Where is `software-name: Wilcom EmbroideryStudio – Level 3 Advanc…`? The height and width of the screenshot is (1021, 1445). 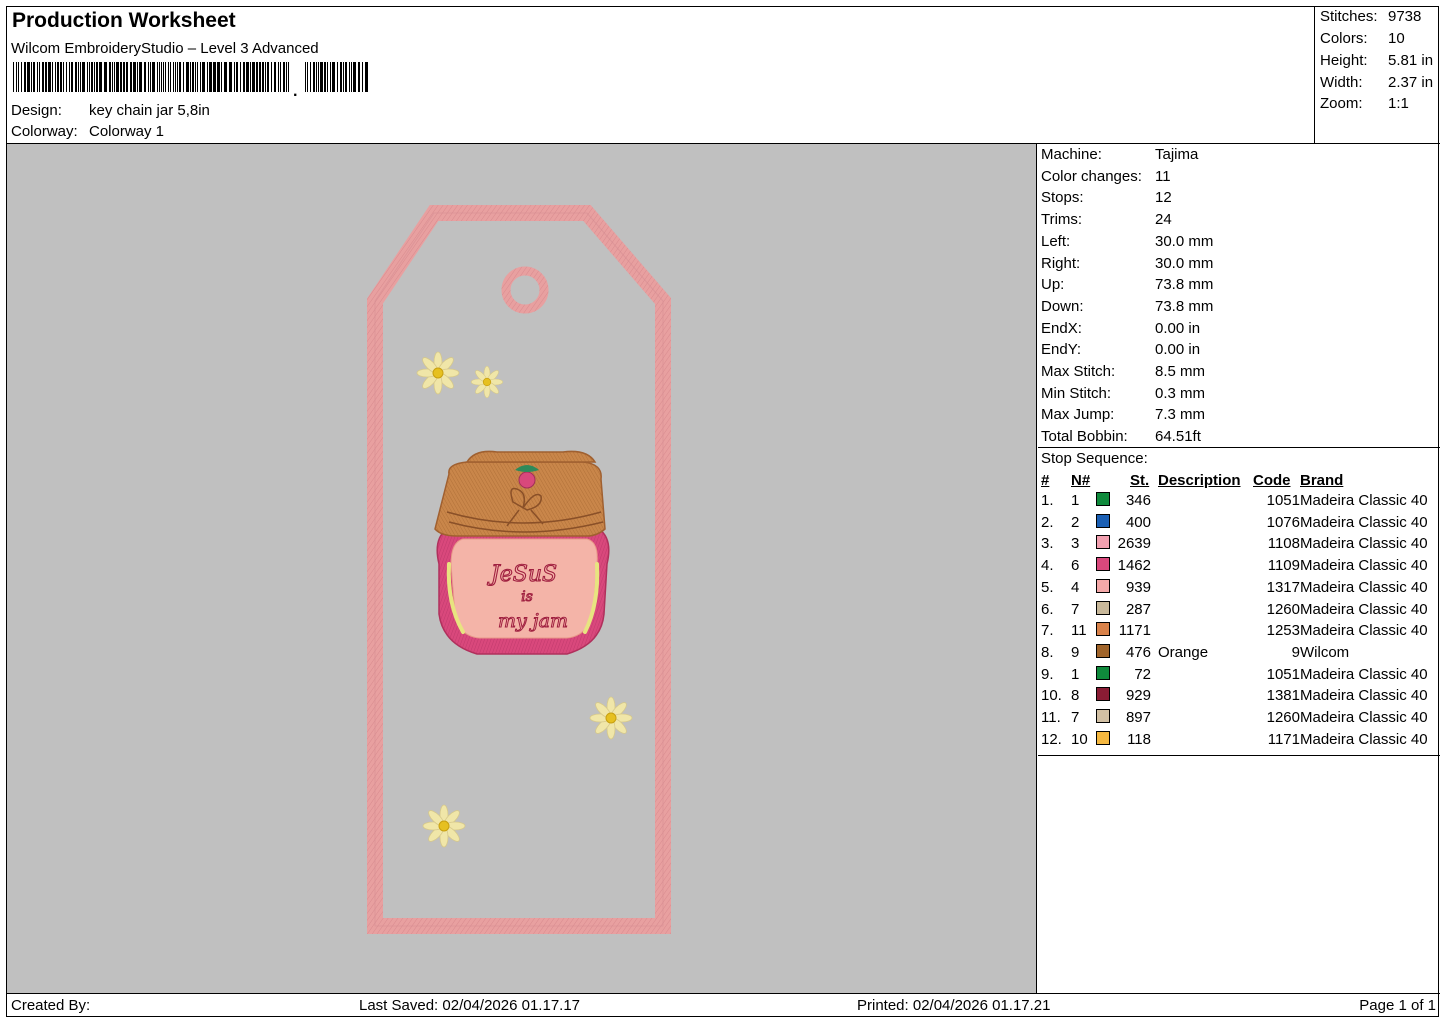
software-name: Wilcom EmbroideryStudio – Level 3 Advanc… is located at coordinates (165, 48).